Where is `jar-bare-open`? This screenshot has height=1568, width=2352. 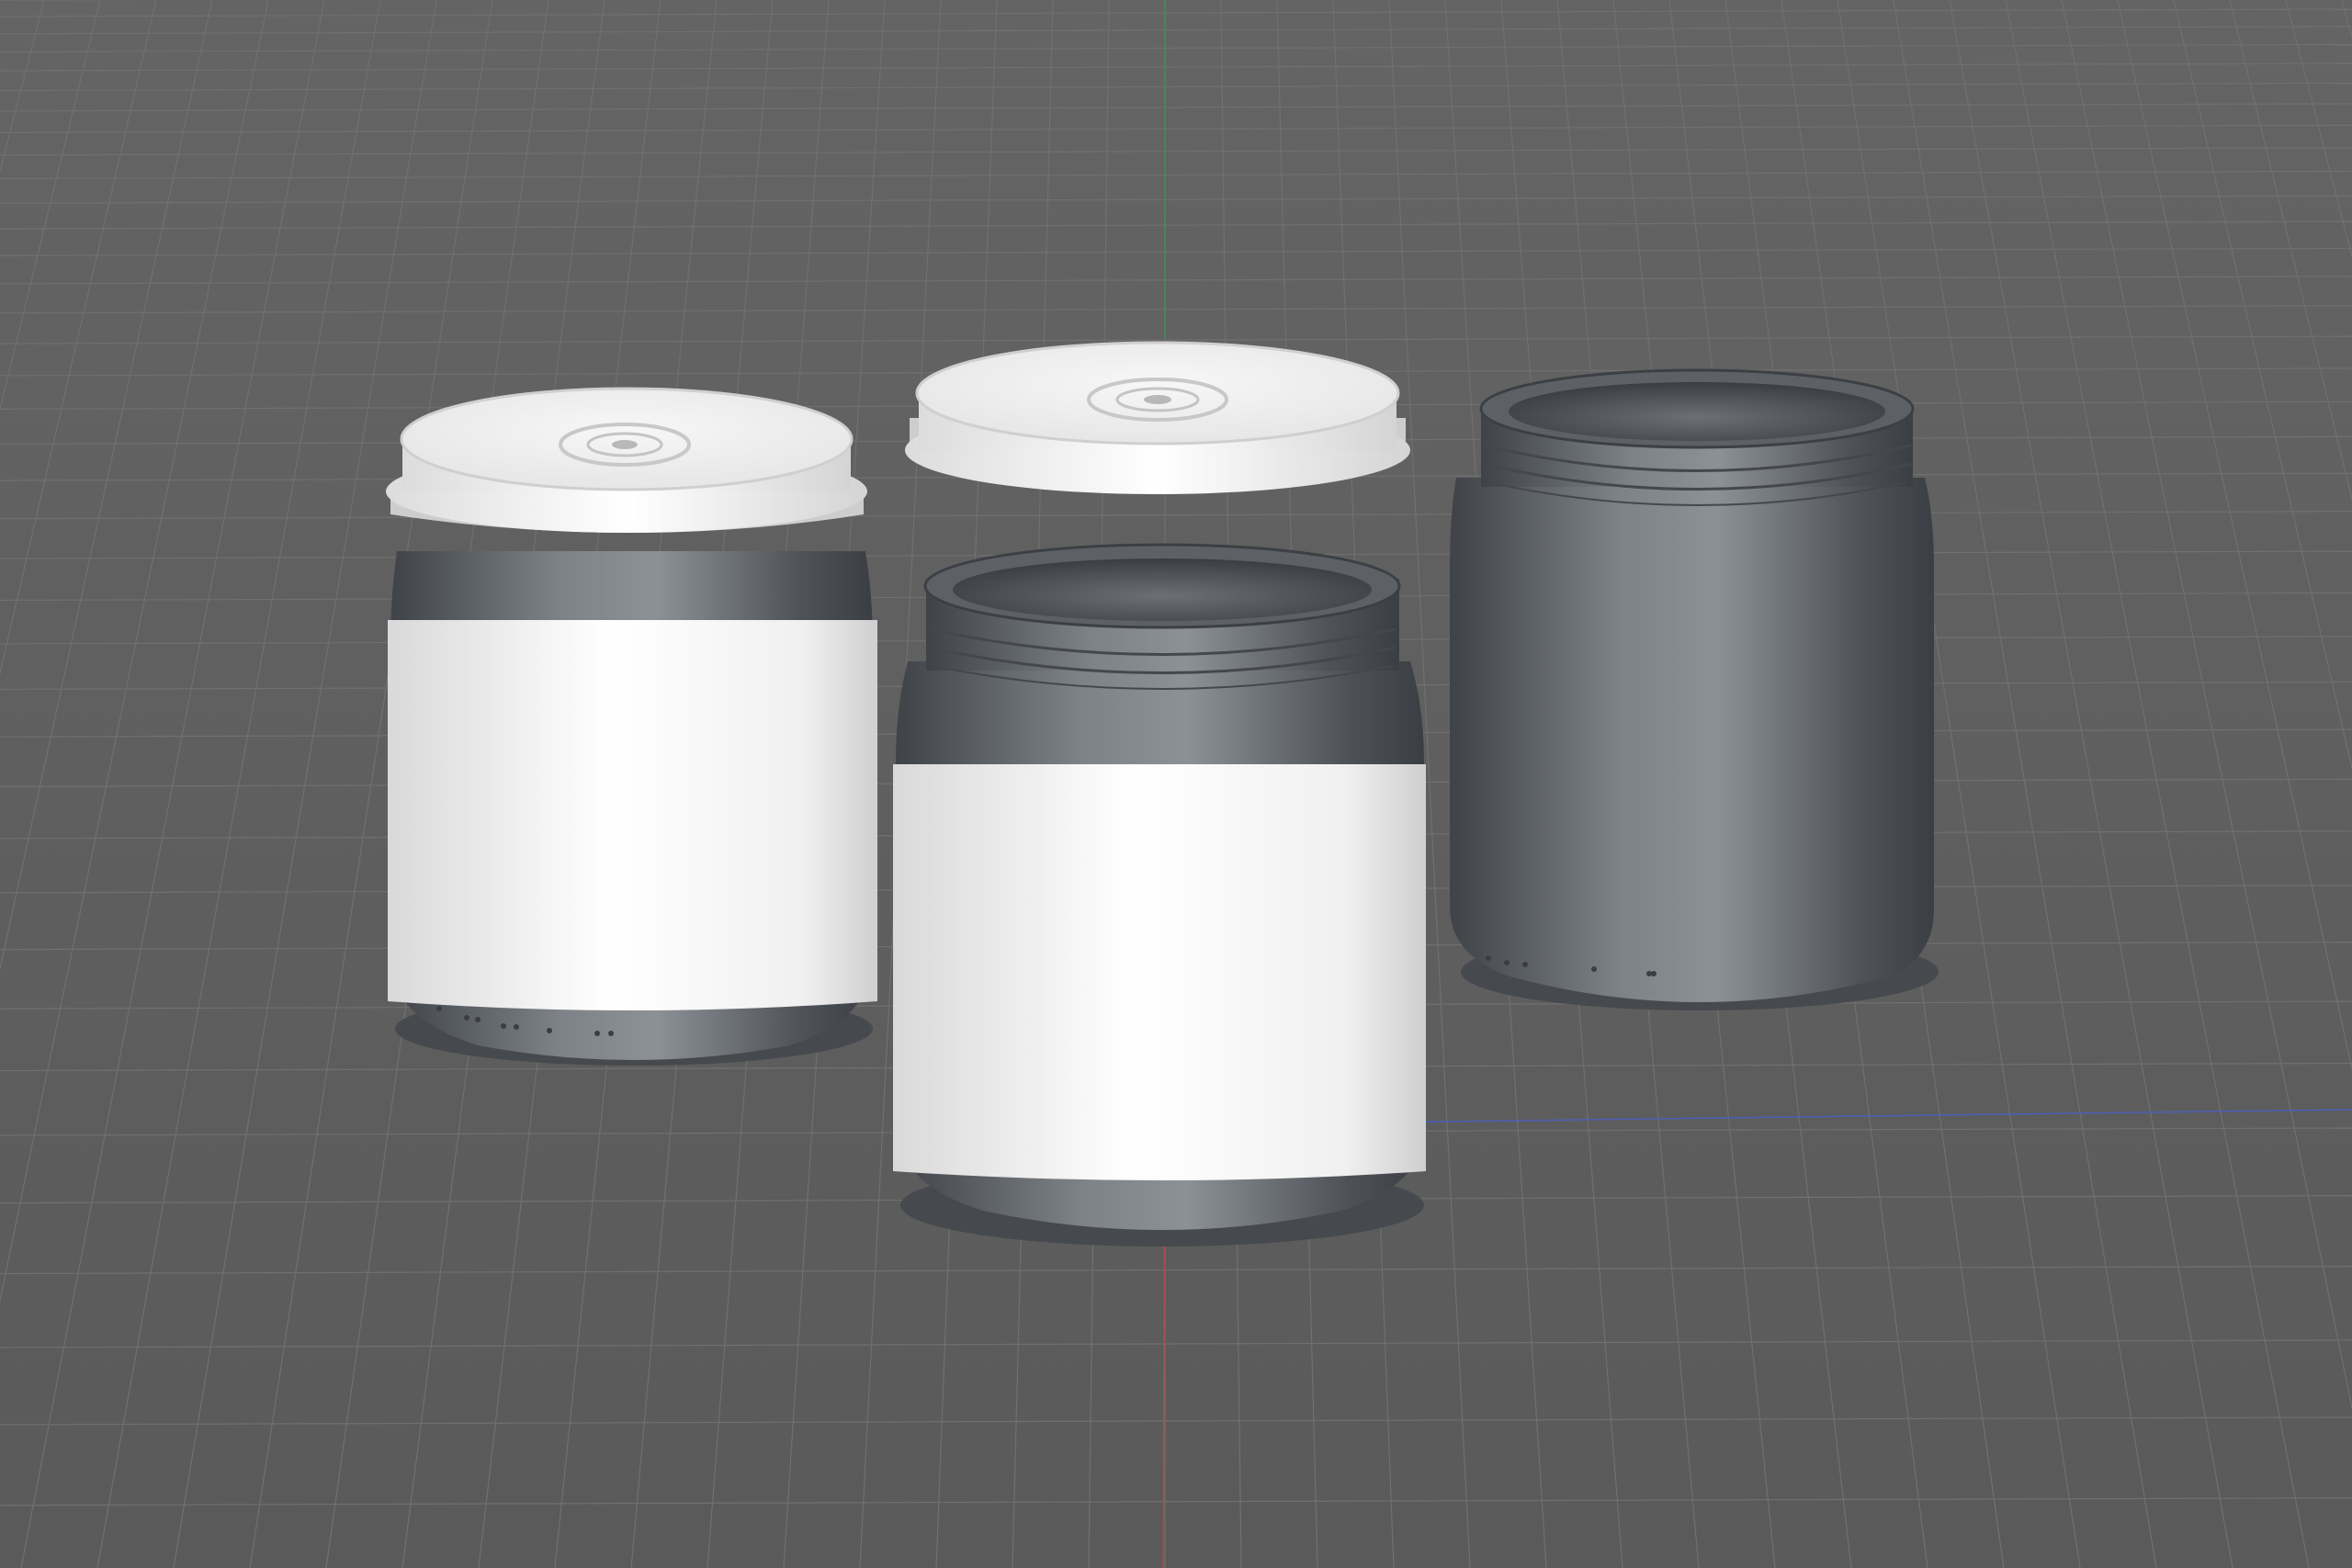
jar-bare-open is located at coordinates (1694, 689).